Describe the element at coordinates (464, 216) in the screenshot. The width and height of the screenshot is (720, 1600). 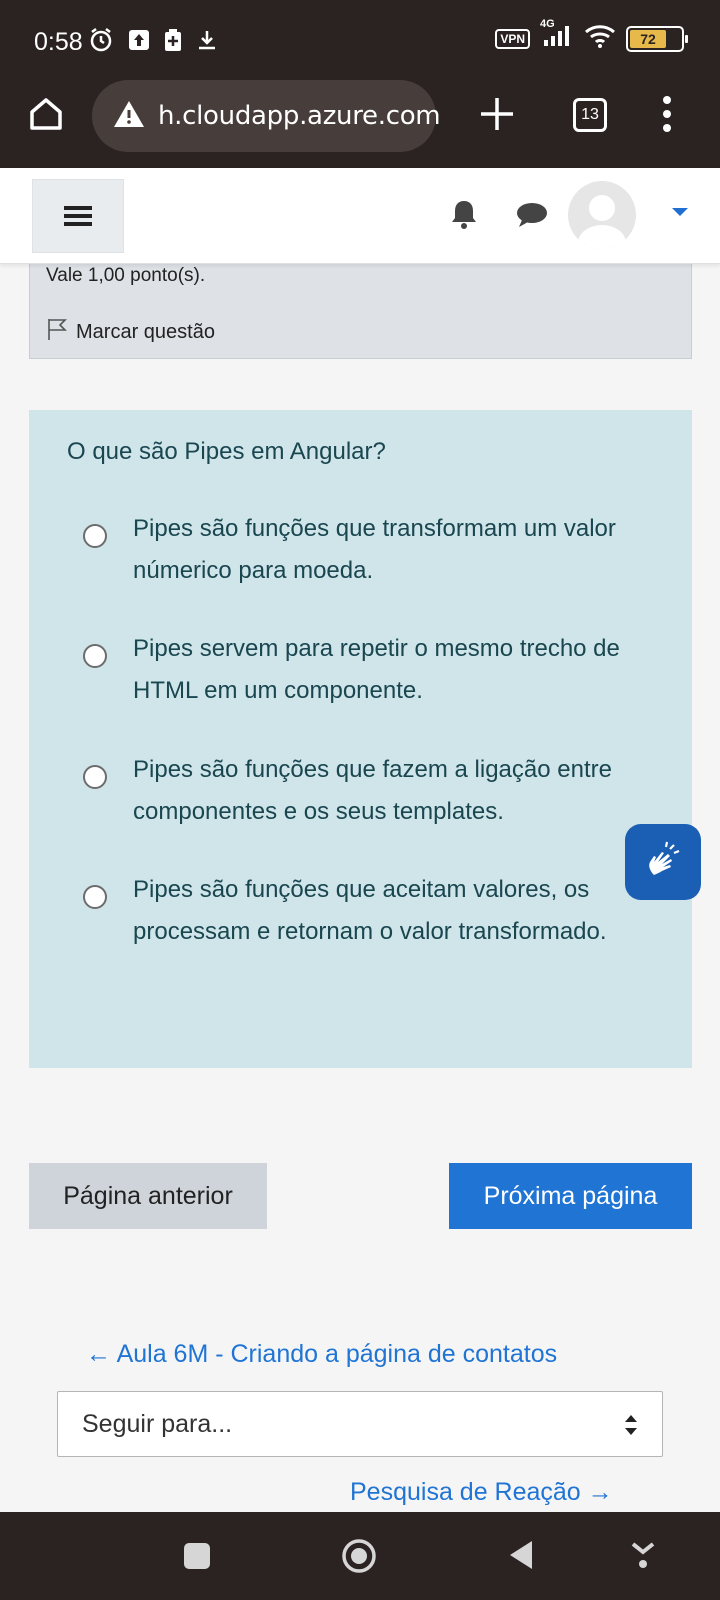
I see `notifications-bell-icon` at that location.